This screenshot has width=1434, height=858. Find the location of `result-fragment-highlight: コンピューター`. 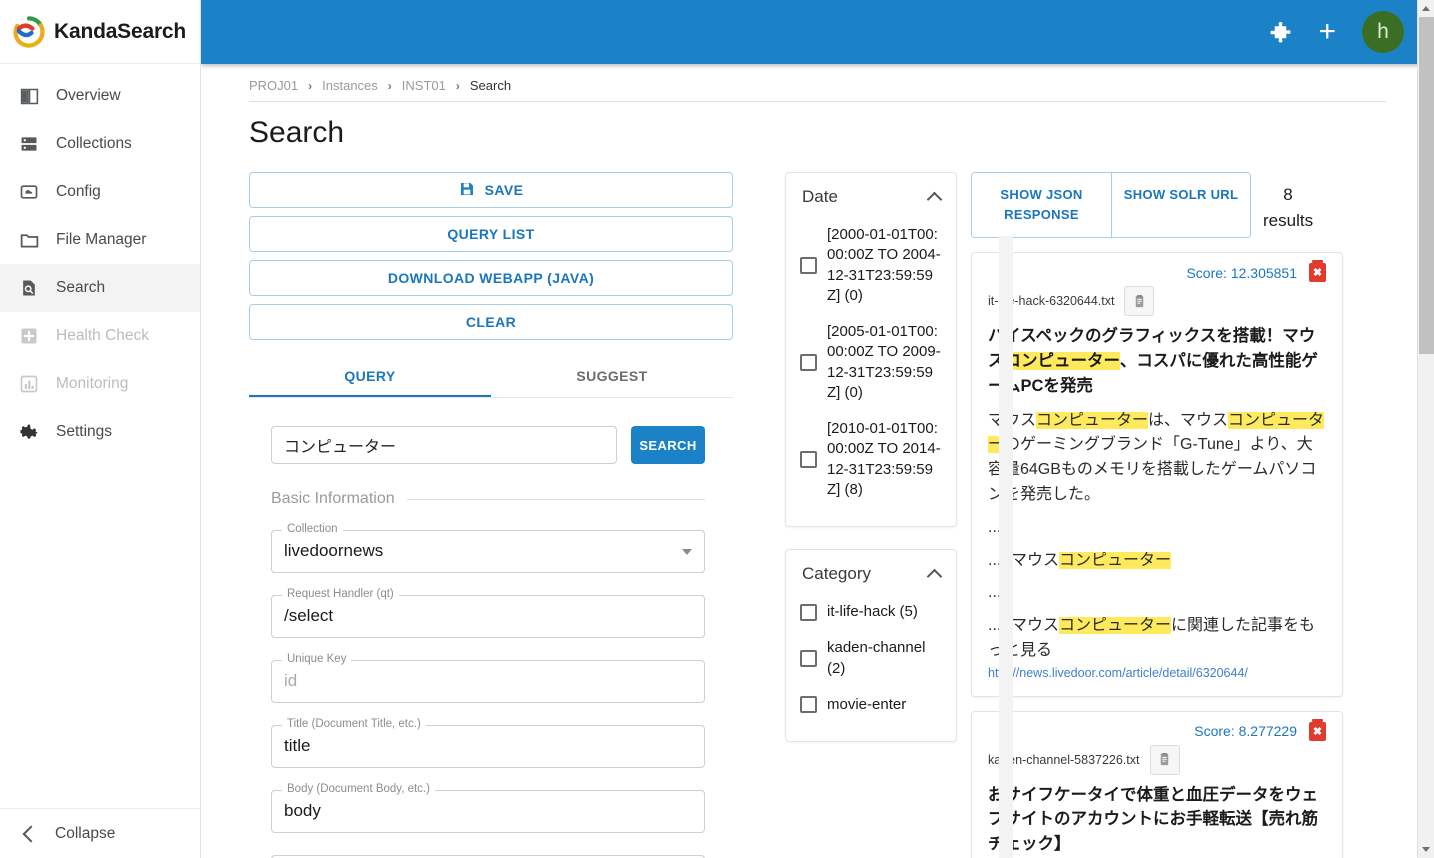

result-fragment-highlight: コンピューター is located at coordinates (1115, 560).